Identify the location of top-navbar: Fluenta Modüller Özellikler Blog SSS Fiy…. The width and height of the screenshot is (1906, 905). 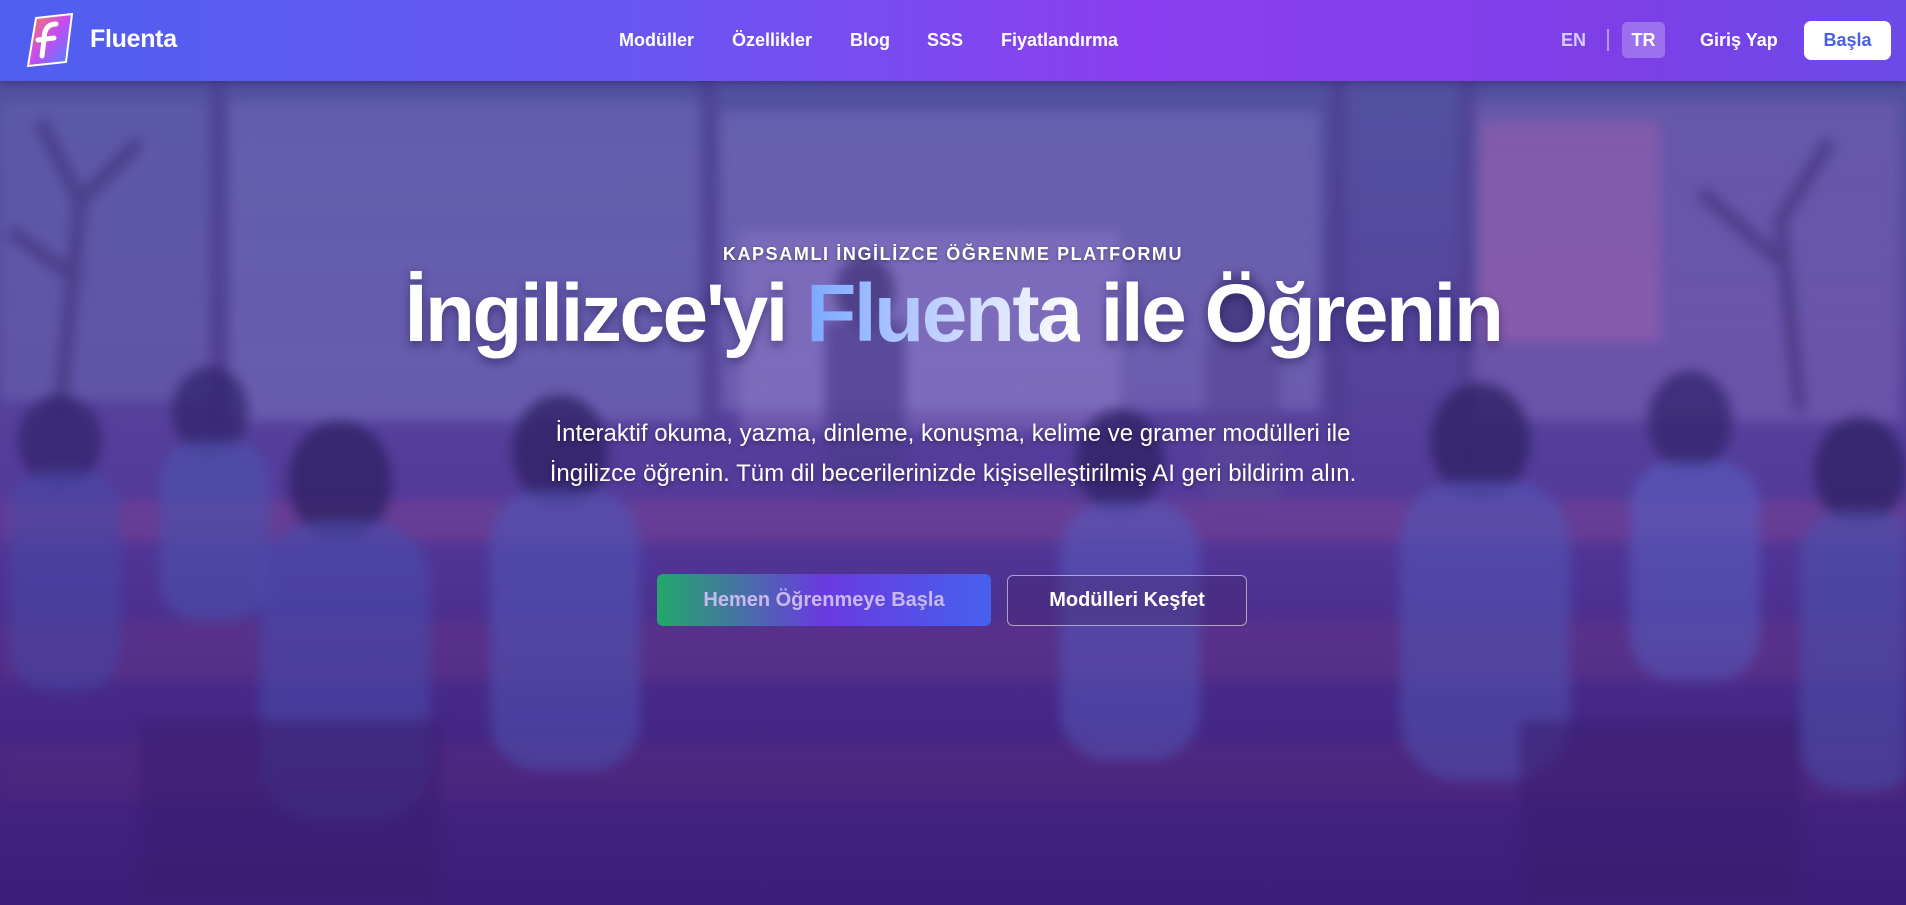
(953, 40).